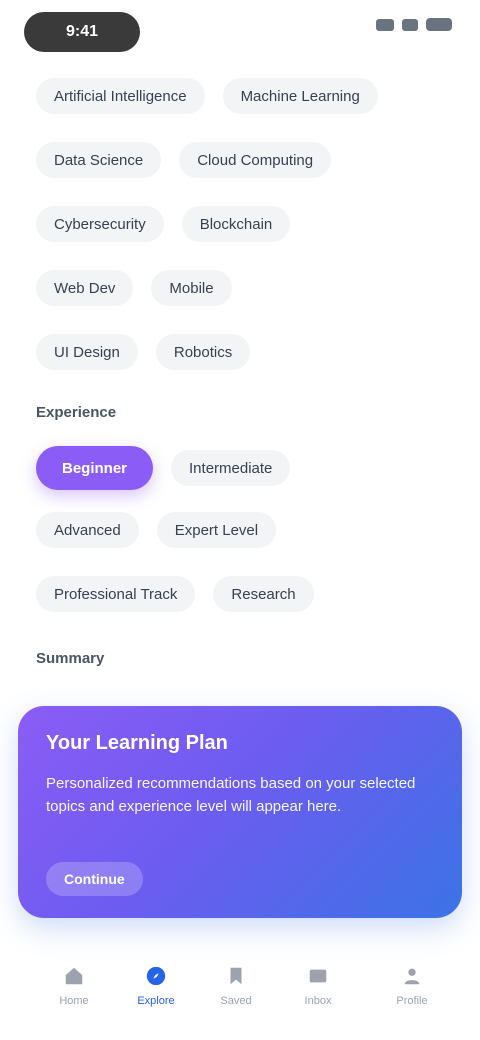 Image resolution: width=480 pixels, height=1040 pixels. I want to click on level-chip: Expert Level, so click(216, 530).